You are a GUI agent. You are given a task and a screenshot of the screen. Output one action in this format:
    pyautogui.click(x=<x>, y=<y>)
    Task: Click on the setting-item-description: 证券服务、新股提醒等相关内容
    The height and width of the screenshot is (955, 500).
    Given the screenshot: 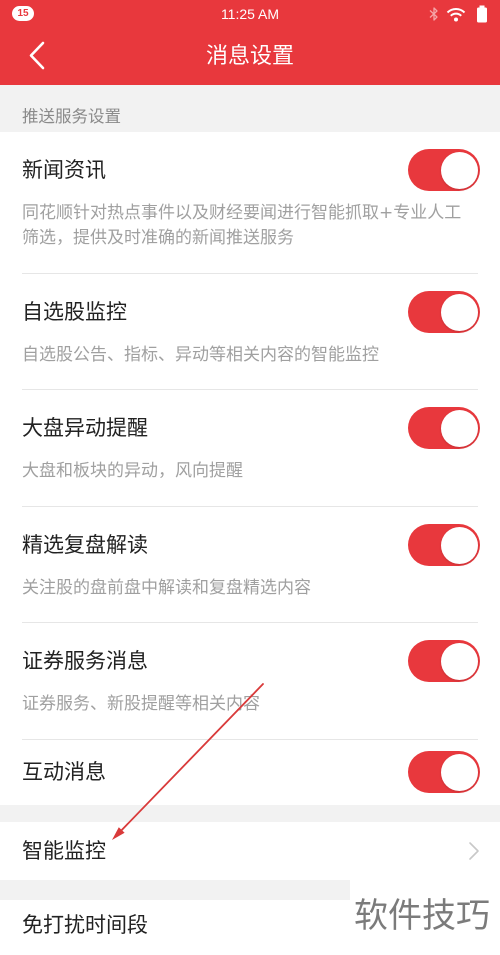 What is the action you would take?
    pyautogui.click(x=141, y=704)
    